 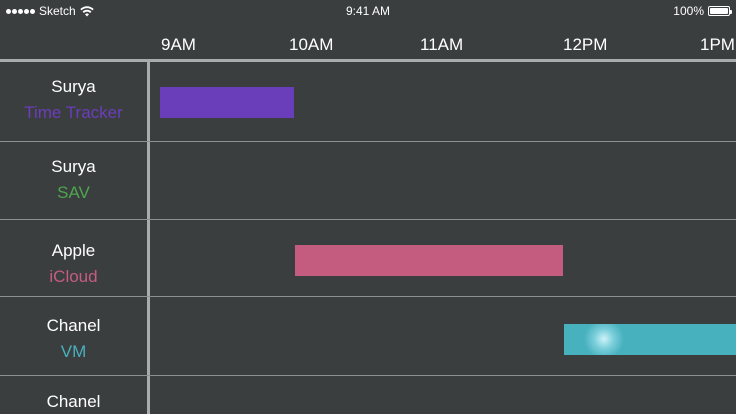 What do you see at coordinates (585, 44) in the screenshot?
I see `hour-label: 12PM` at bounding box center [585, 44].